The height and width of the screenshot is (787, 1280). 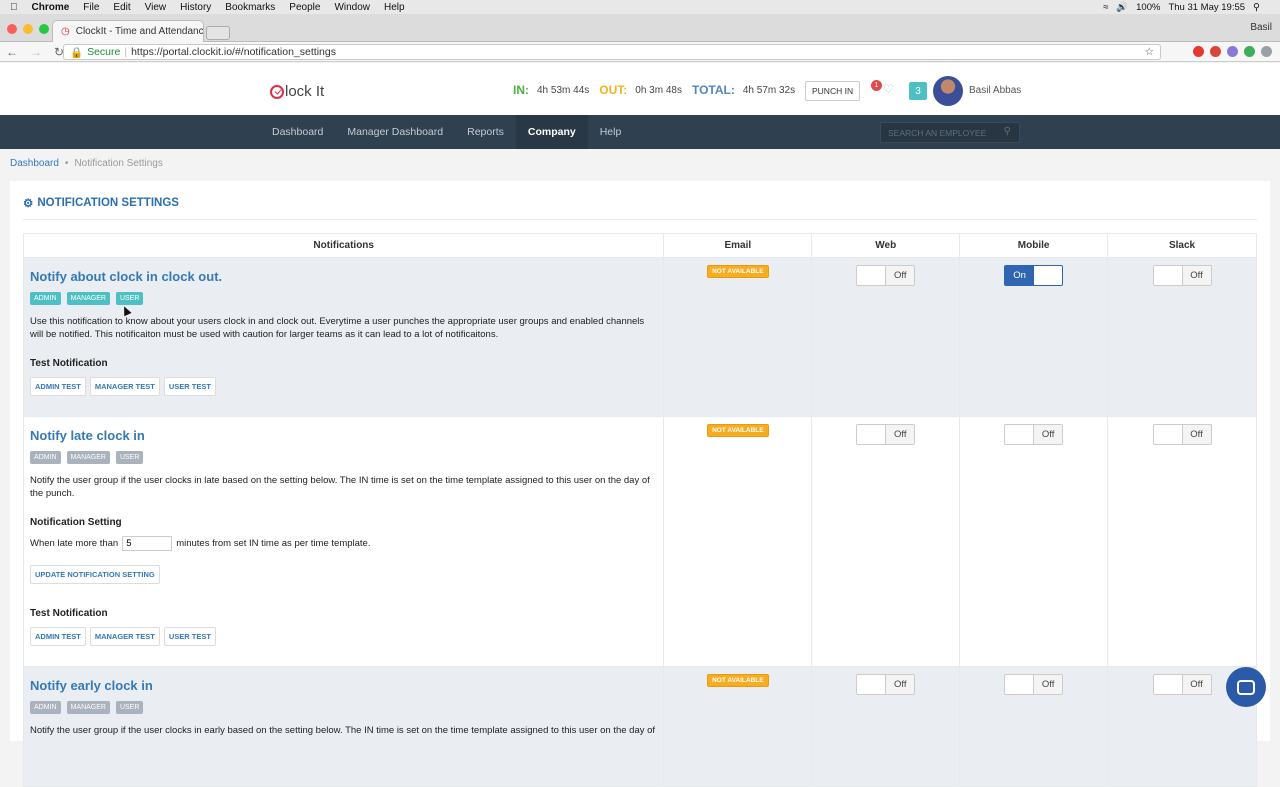 What do you see at coordinates (28, 29) in the screenshot?
I see `minimize-window-button` at bounding box center [28, 29].